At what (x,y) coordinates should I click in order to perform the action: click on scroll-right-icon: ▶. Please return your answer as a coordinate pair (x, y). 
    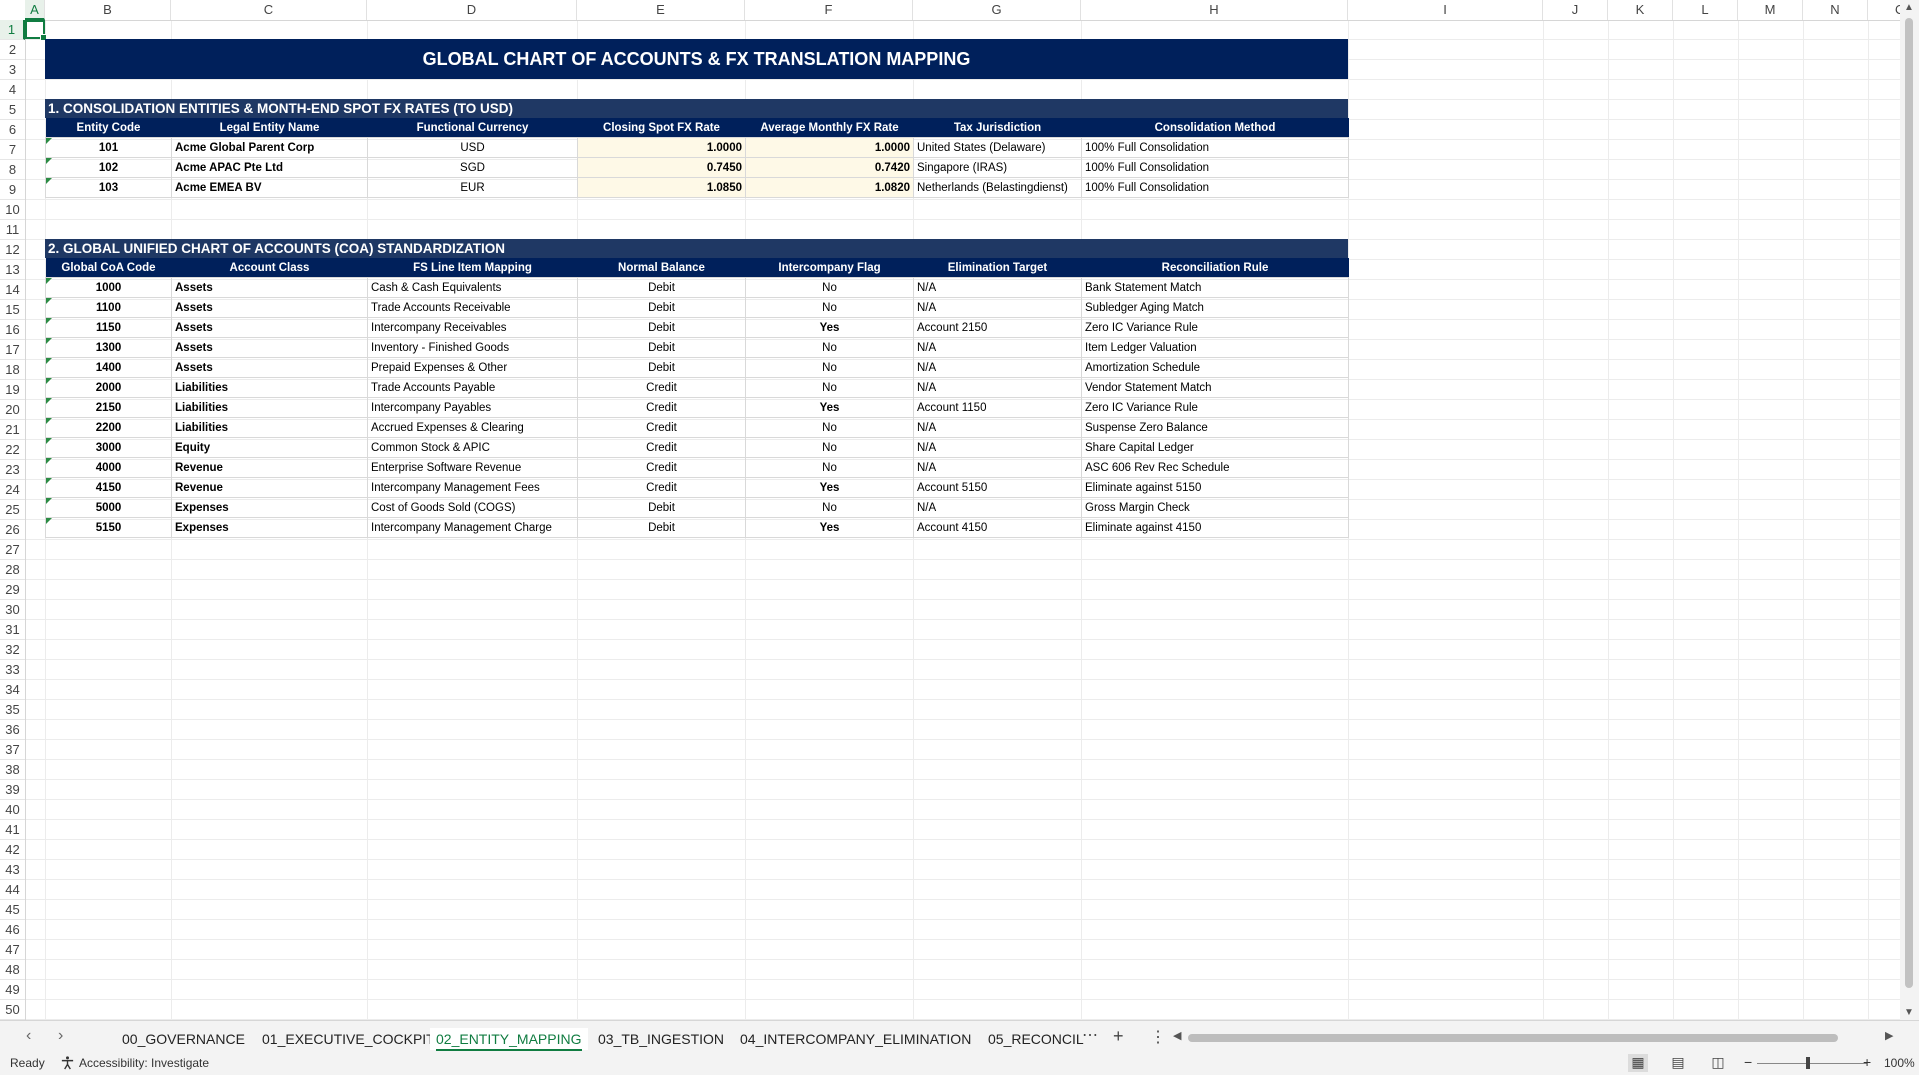
    Looking at the image, I should click on (1889, 1035).